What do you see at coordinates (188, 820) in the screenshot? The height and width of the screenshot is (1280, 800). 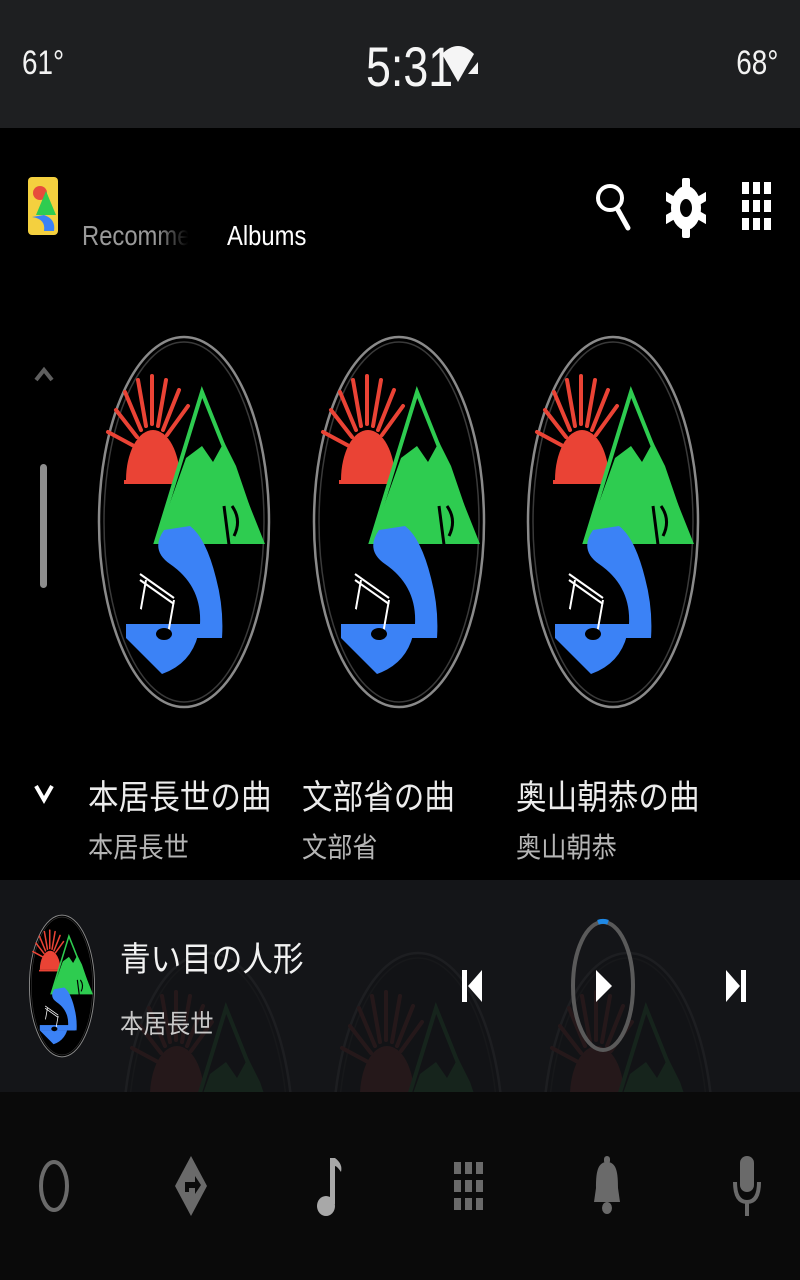 I see `album-card-1: 本居長世の曲 本居長世` at bounding box center [188, 820].